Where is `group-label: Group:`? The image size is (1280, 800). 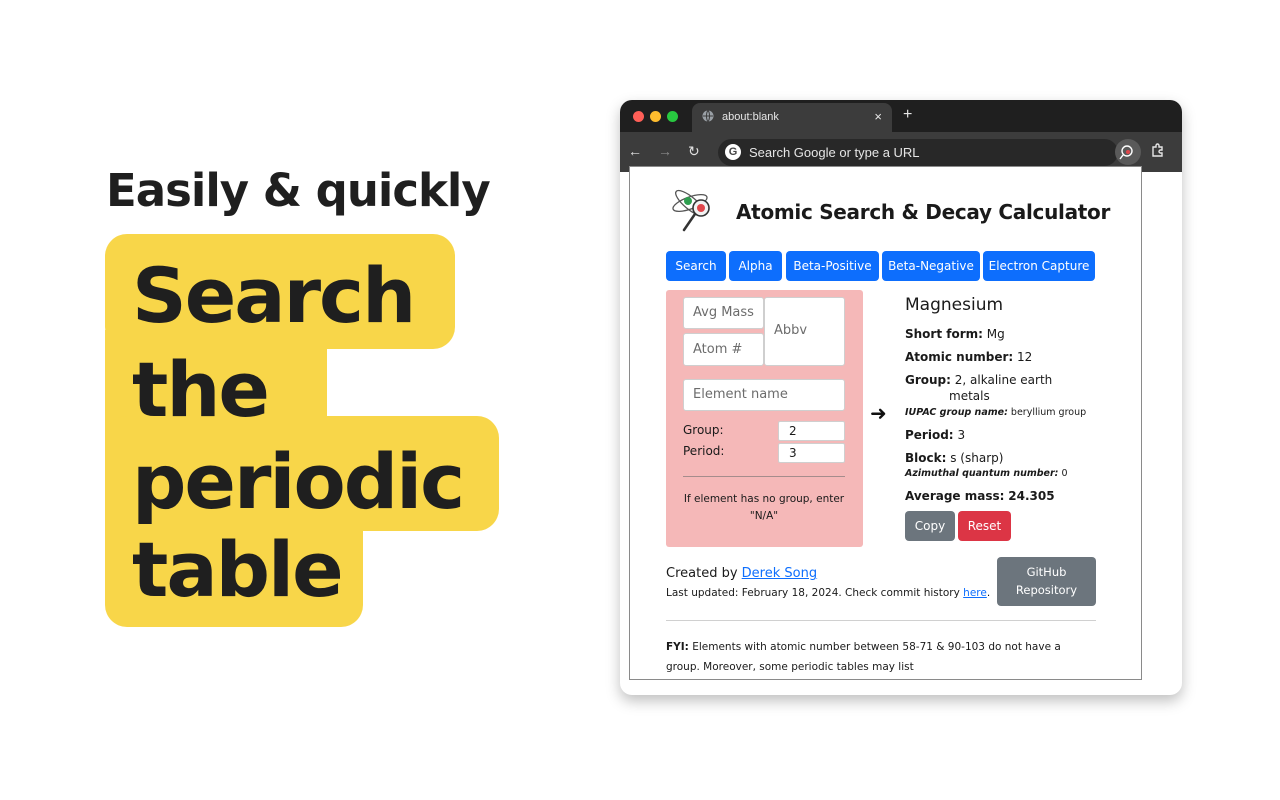 group-label: Group: is located at coordinates (703, 430).